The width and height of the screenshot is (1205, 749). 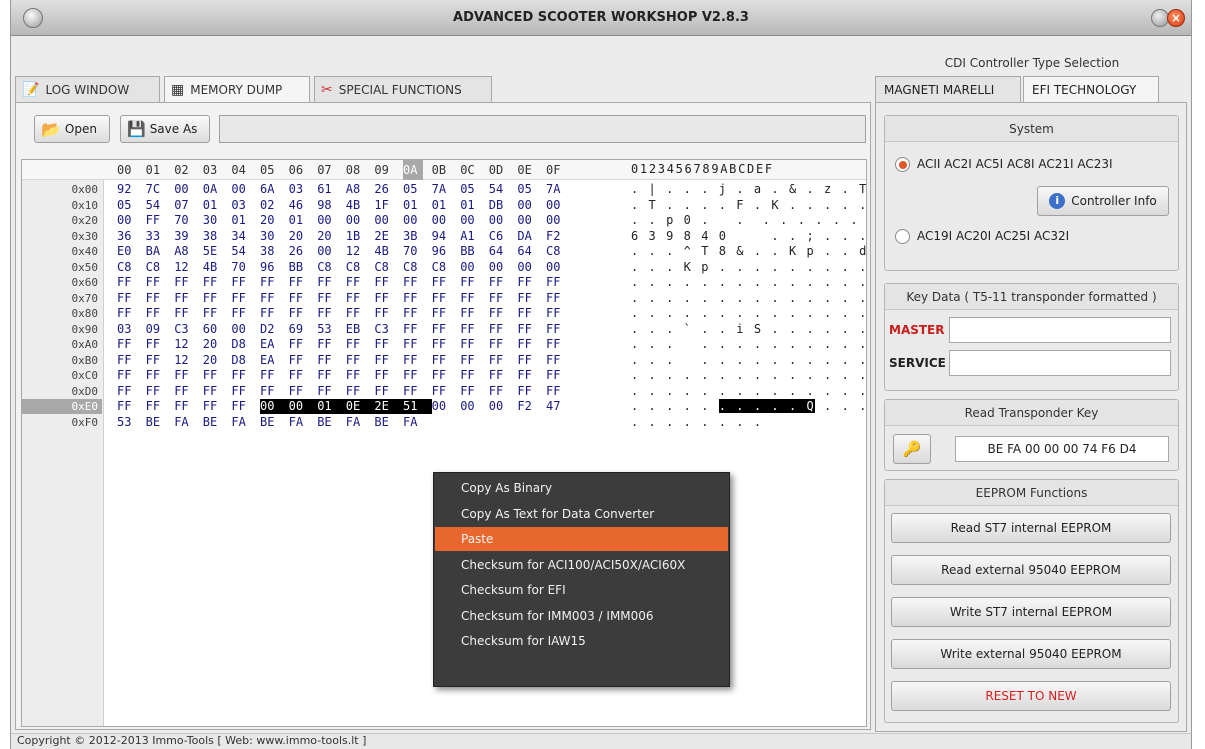 I want to click on menu-item-copy-as-binary: Copy As Binary, so click(x=581, y=488).